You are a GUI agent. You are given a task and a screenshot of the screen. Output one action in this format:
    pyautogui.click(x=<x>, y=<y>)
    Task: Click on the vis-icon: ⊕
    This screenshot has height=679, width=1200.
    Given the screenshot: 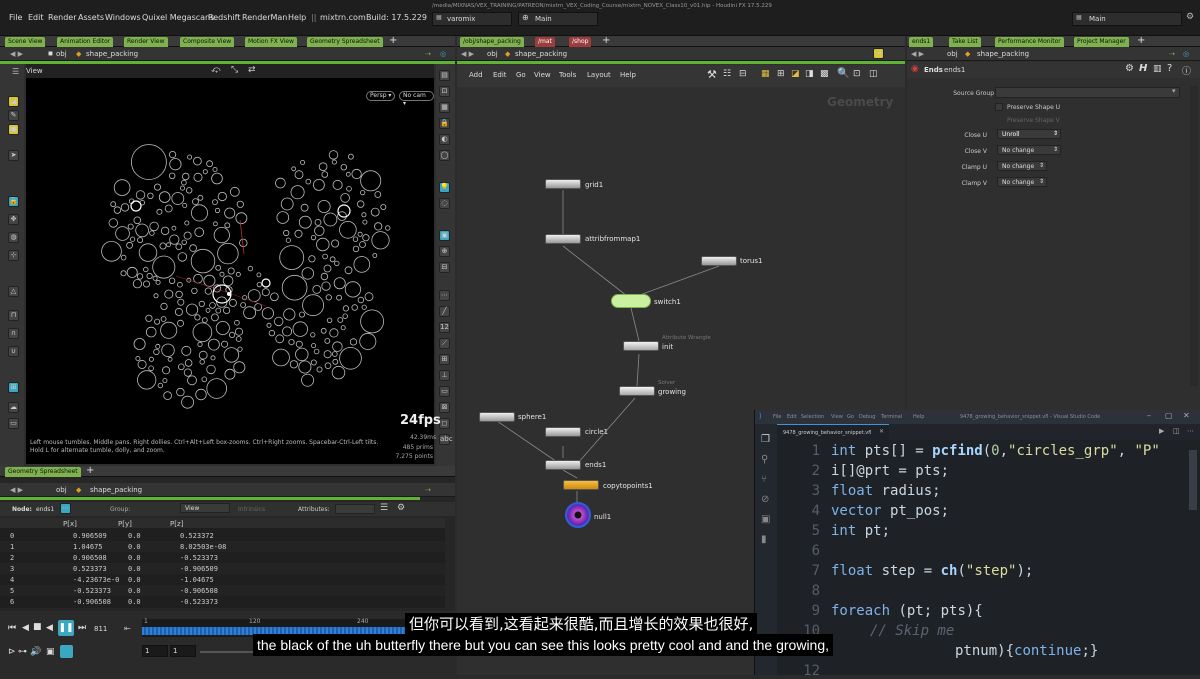 What is the action you would take?
    pyautogui.click(x=444, y=251)
    